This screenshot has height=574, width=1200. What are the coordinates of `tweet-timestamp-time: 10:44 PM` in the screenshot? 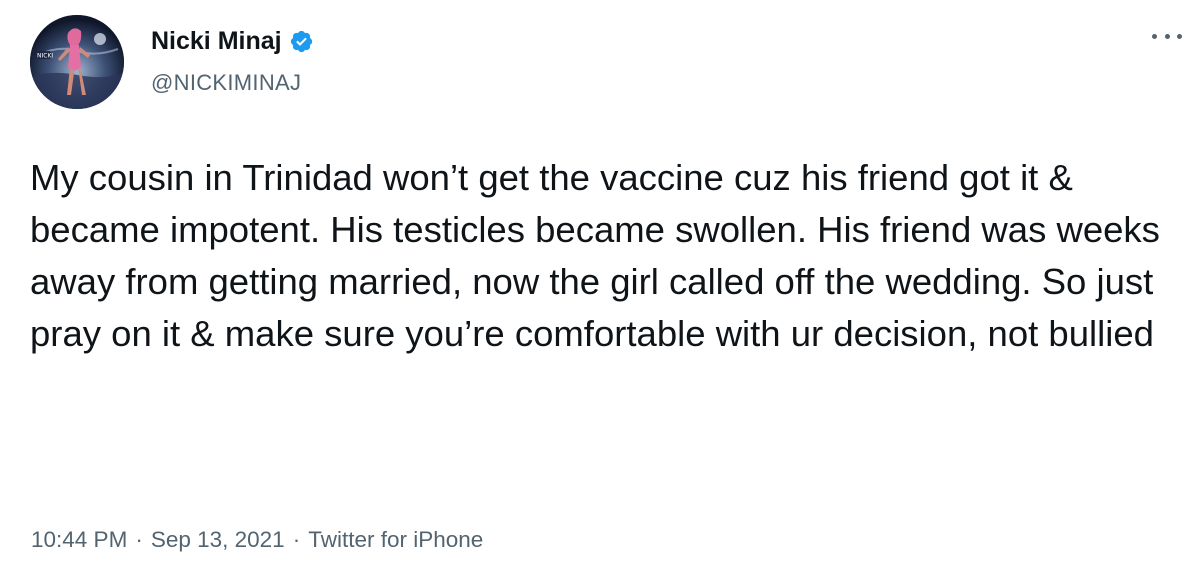 It's located at (79, 540).